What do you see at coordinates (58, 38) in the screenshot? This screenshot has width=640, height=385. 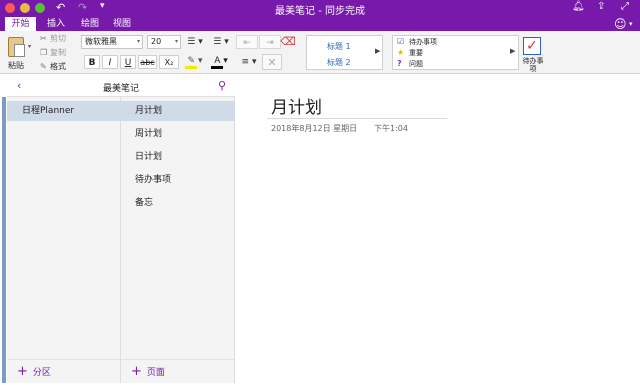 I see `cut-label: 剪切` at bounding box center [58, 38].